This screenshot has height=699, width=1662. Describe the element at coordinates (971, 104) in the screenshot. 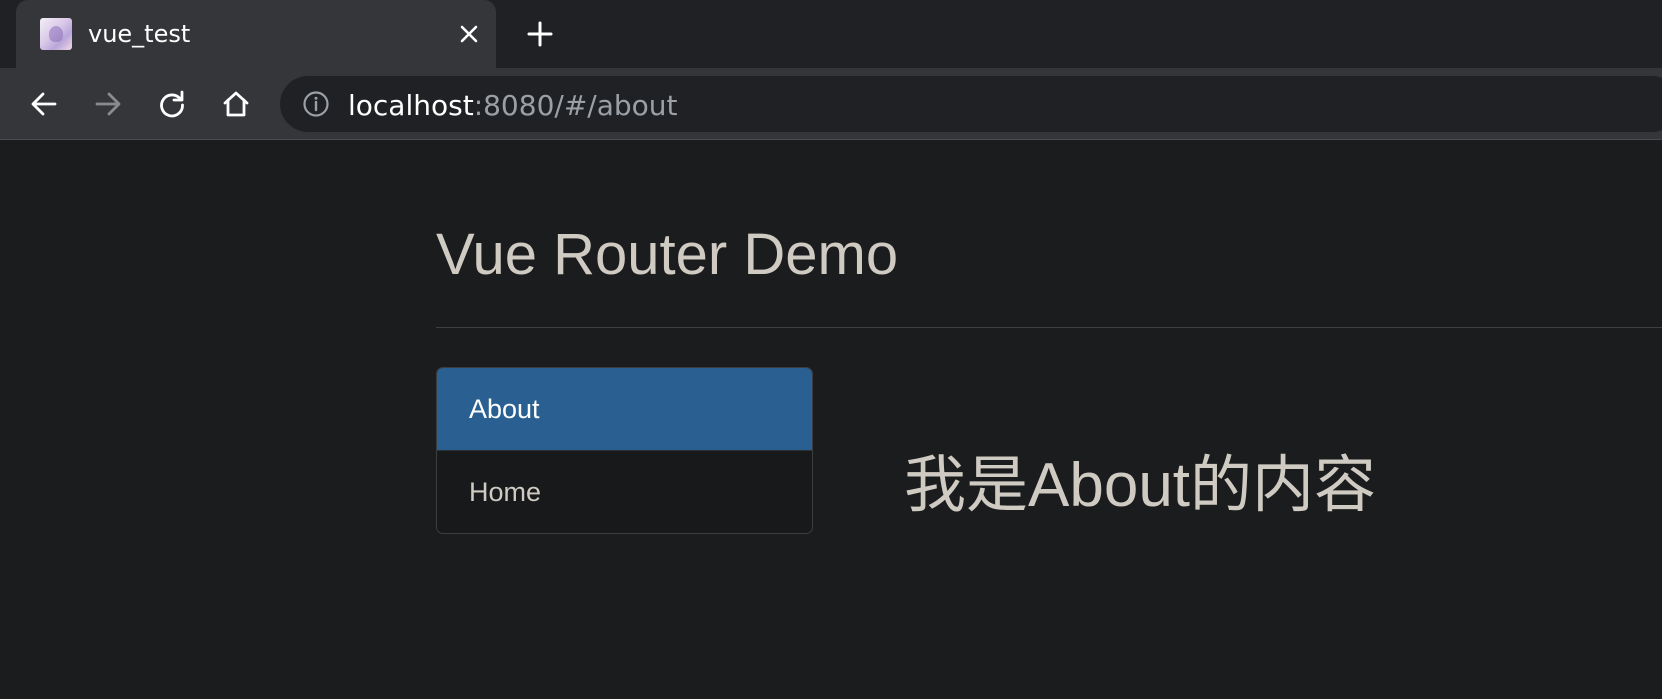

I see `address-bar: localhost:8080/#/about` at that location.